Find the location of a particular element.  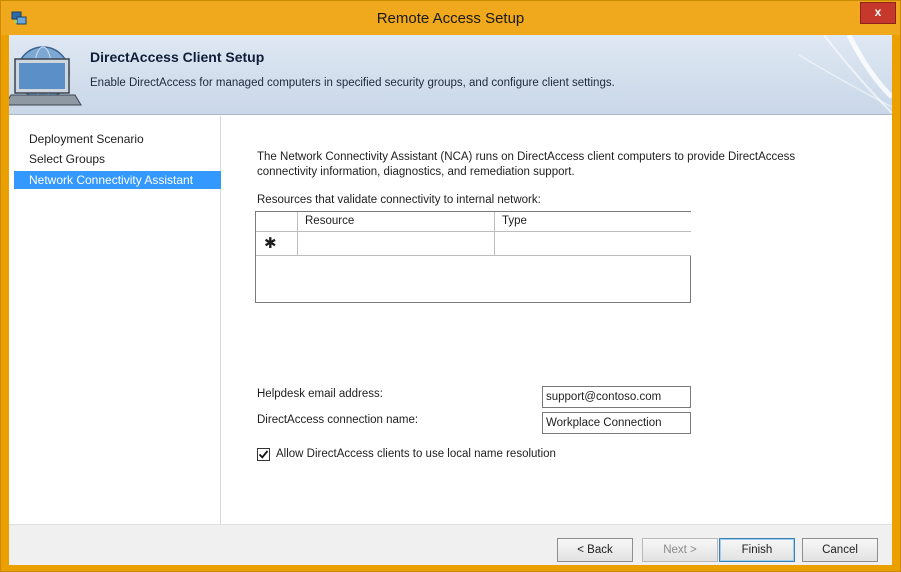

new-row-type-cell is located at coordinates (593, 244).